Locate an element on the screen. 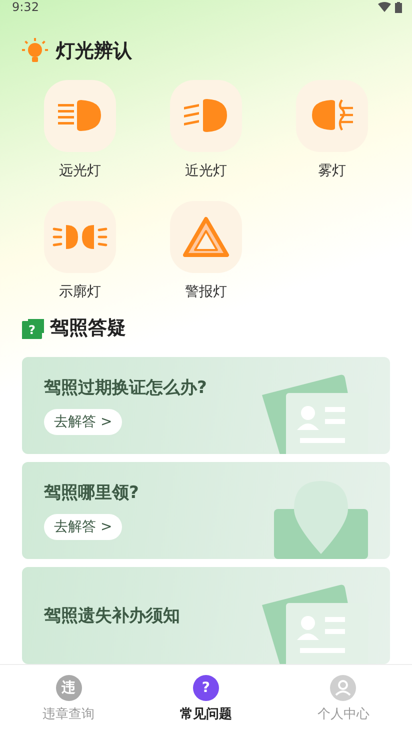 Image resolution: width=412 pixels, height=733 pixels. status-time: 9:32 is located at coordinates (25, 7).